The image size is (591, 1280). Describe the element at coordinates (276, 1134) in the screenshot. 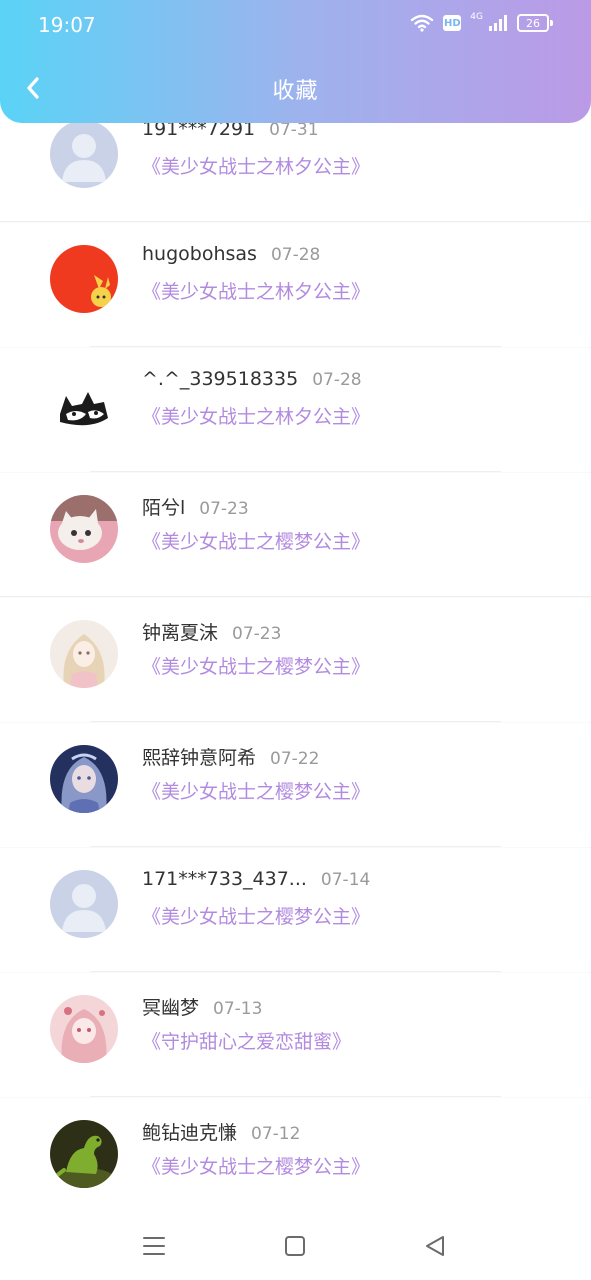

I see `favorite-date: 07-12` at that location.